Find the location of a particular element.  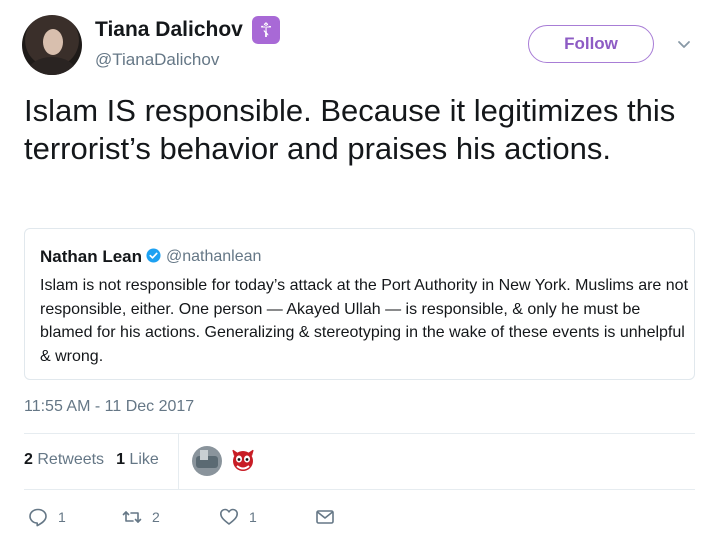

author-handle: @TianaDalichov is located at coordinates (157, 60).